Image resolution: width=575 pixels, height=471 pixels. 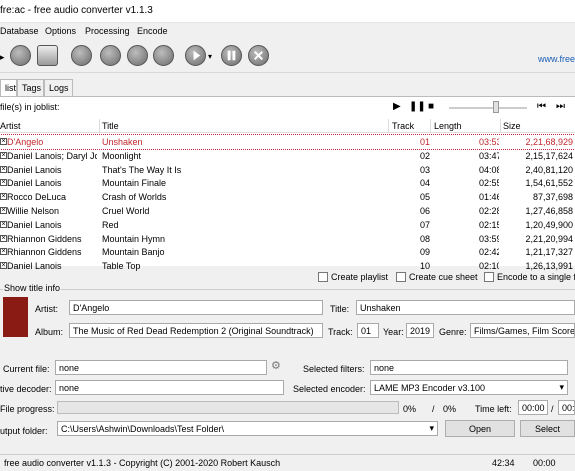 What do you see at coordinates (549, 155) in the screenshot?
I see `cell-size: 2,15,17,624` at bounding box center [549, 155].